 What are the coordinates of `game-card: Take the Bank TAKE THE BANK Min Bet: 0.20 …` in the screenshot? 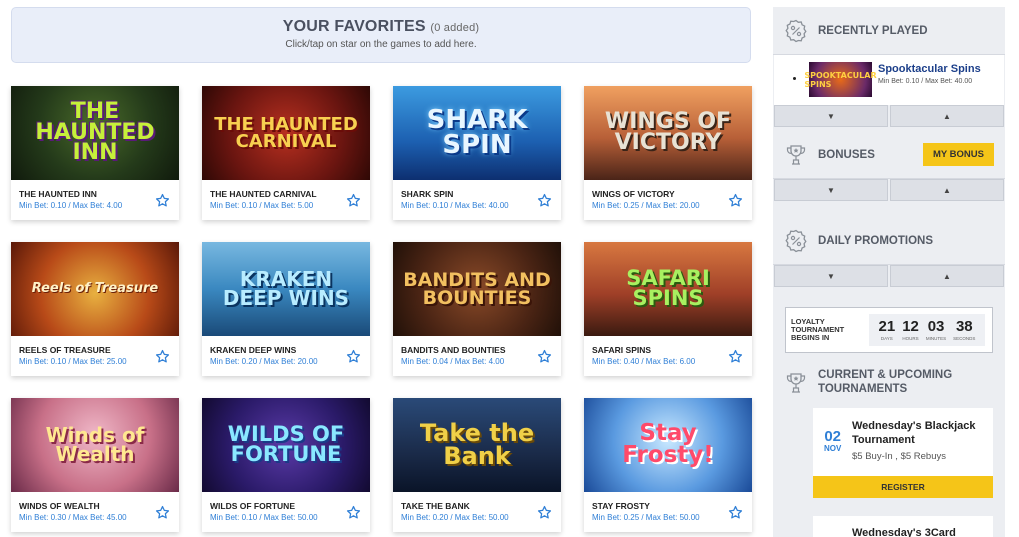 It's located at (477, 465).